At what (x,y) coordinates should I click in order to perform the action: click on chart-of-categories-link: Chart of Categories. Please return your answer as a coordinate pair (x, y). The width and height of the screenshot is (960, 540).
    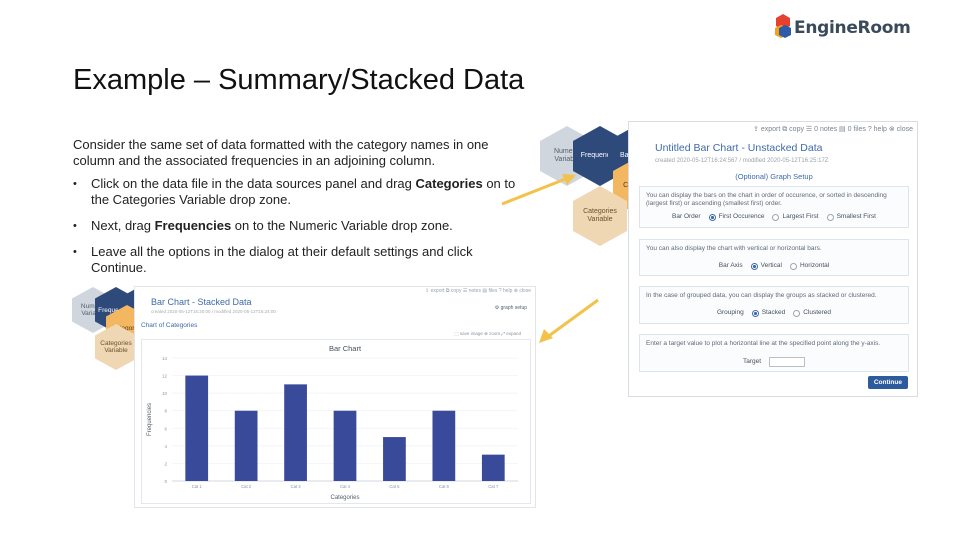
    Looking at the image, I should click on (169, 325).